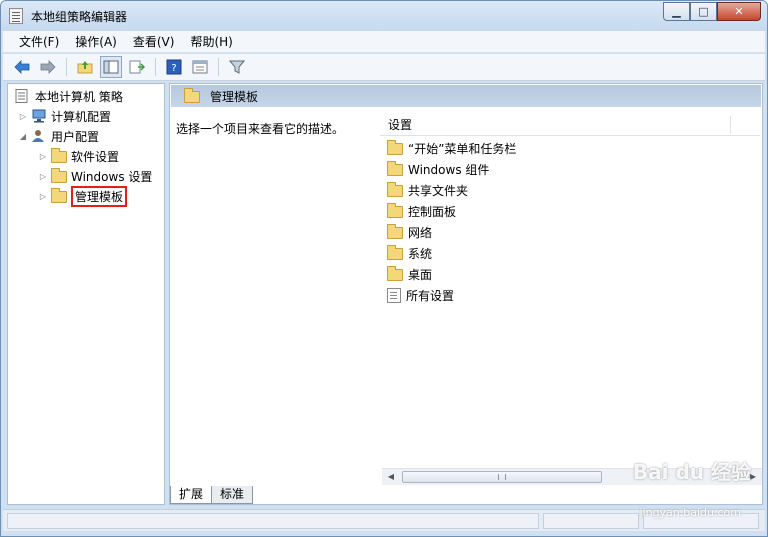 The image size is (768, 537). What do you see at coordinates (400, 125) in the screenshot?
I see `column-header-label: 设置` at bounding box center [400, 125].